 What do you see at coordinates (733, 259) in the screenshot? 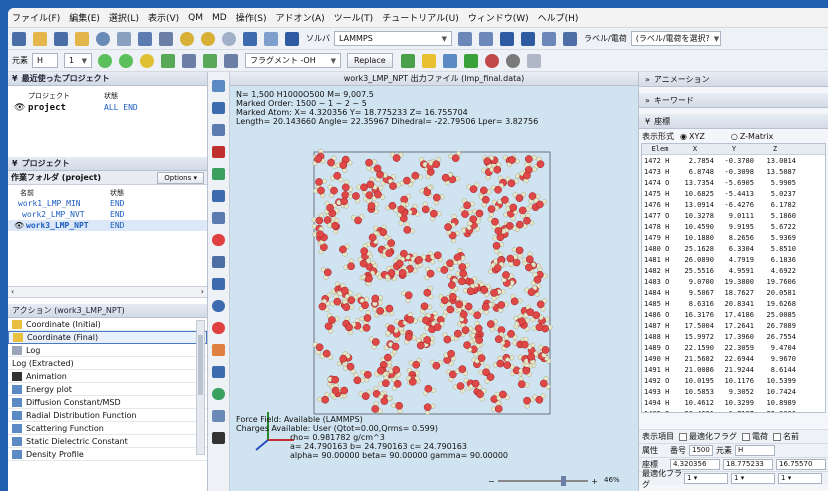
I see `table-row: 1481 H 26.0890 4.7919 6.1836` at bounding box center [733, 259].